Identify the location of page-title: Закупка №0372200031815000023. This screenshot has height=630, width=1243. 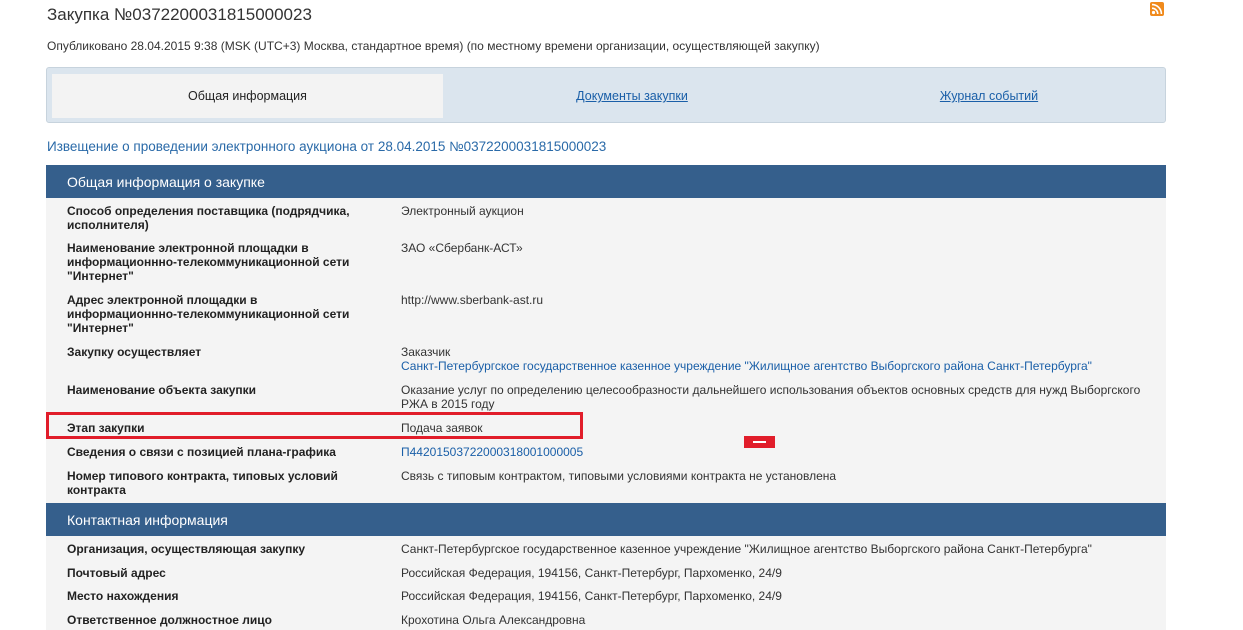
(179, 14).